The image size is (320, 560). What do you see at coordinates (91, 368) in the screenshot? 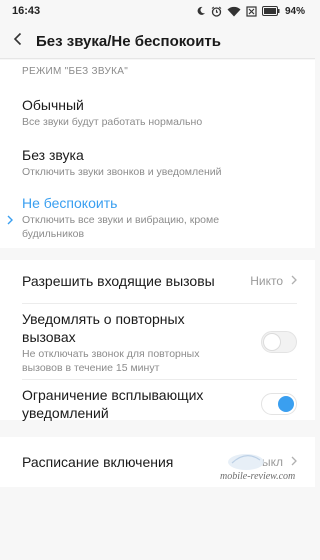
I see `repeat-calls-sub-line-2: вызовов в течение 15 минут` at bounding box center [91, 368].